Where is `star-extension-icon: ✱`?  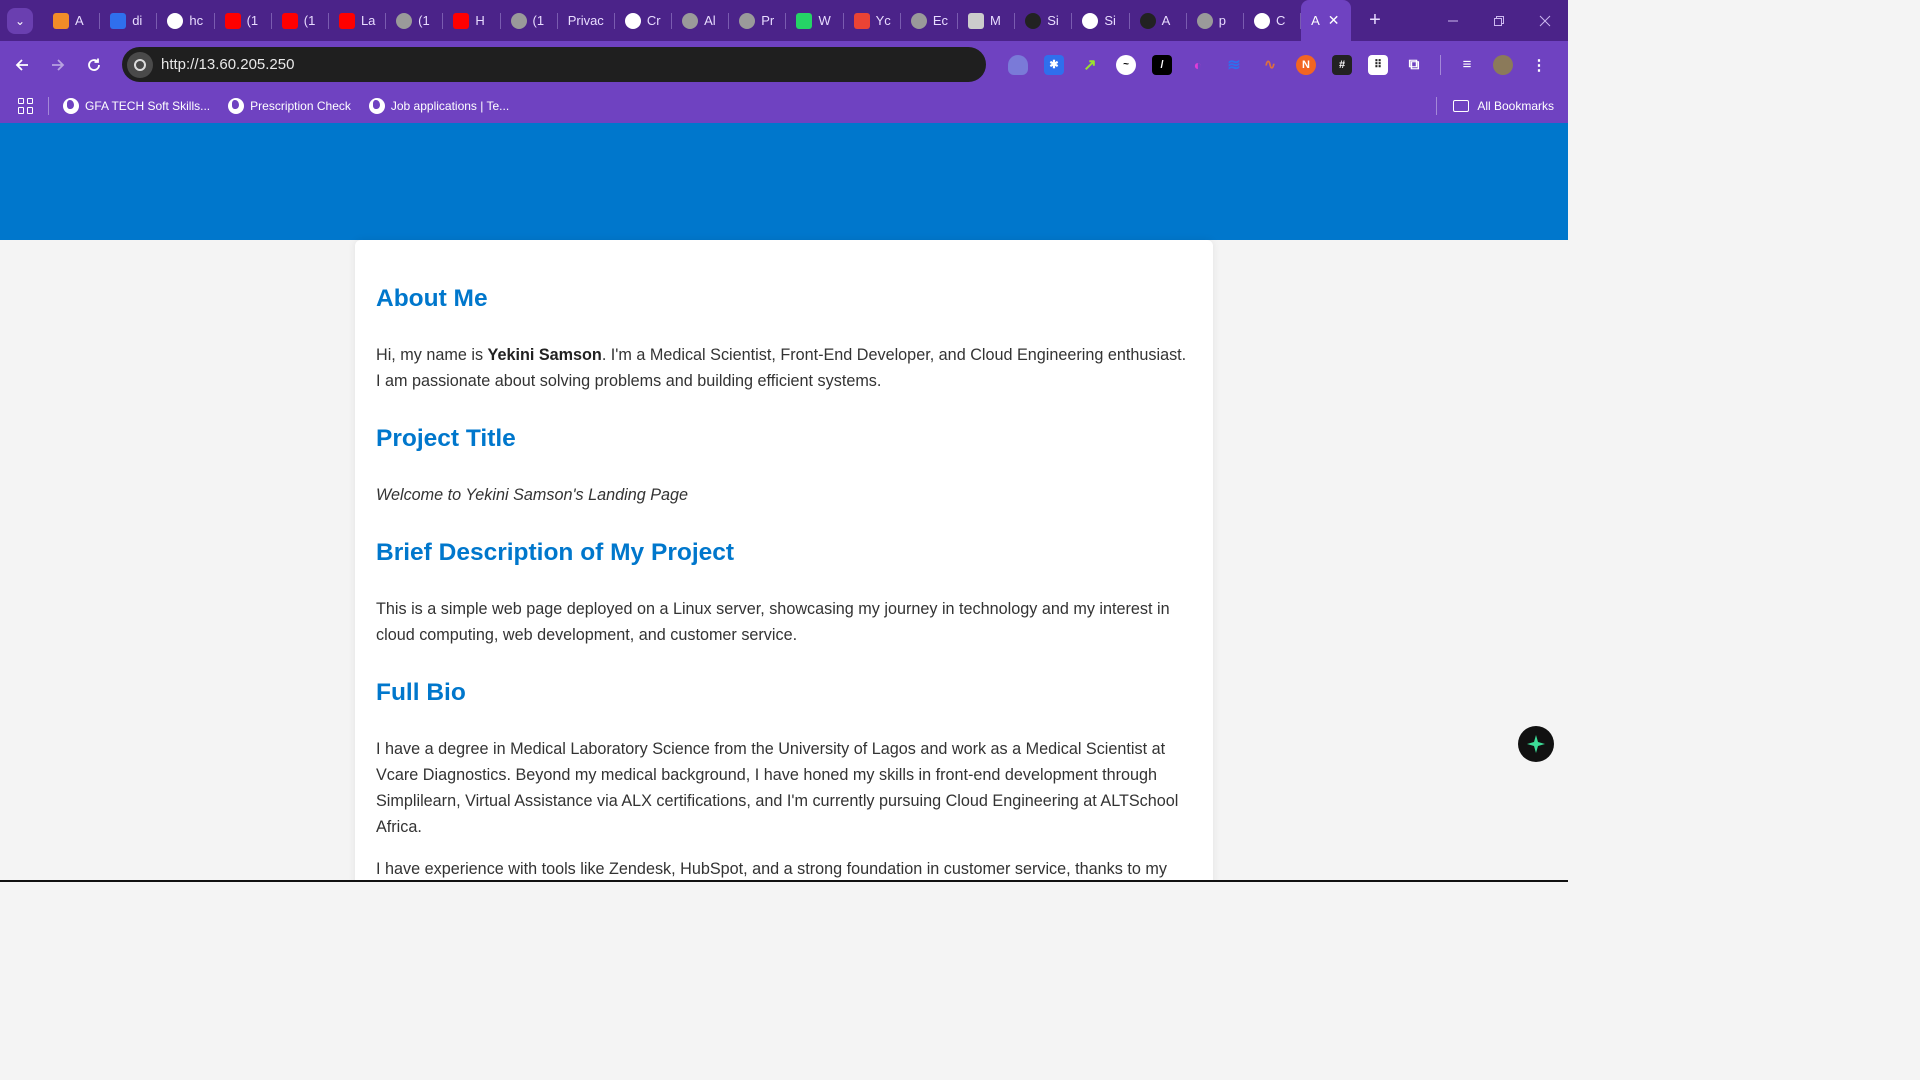 star-extension-icon: ✱ is located at coordinates (1054, 64).